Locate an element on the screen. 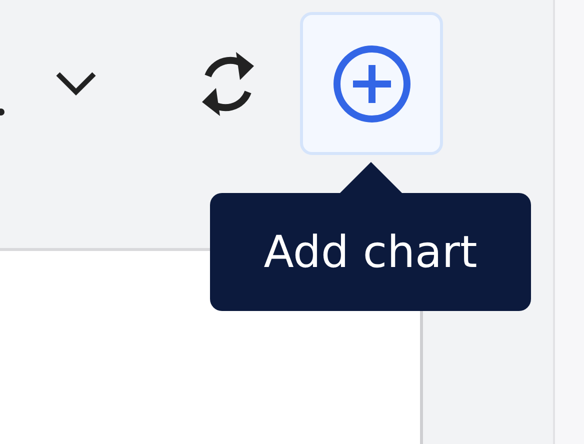 This screenshot has height=444, width=584. add-chart-button is located at coordinates (371, 83).